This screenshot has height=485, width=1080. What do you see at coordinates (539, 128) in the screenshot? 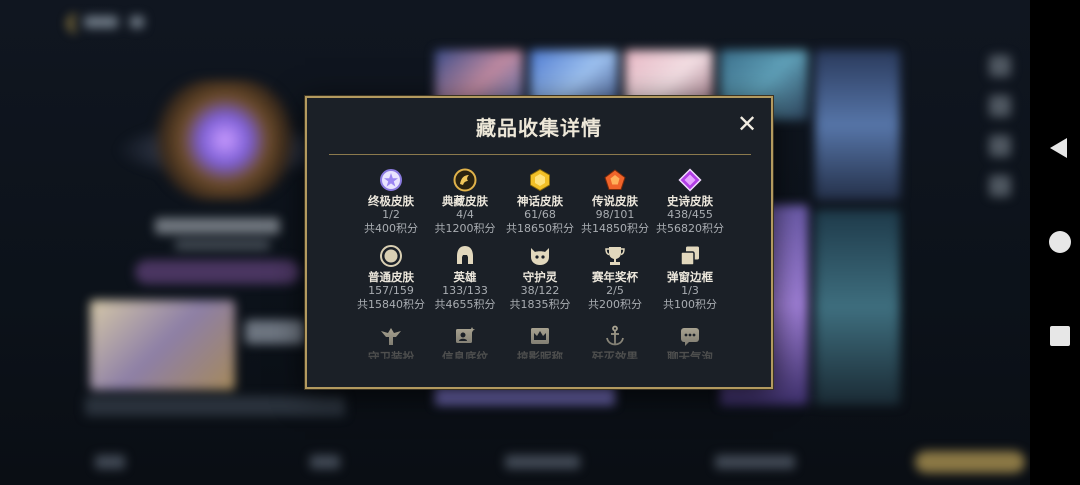
I see `modal-title: 藏品收集详情` at bounding box center [539, 128].